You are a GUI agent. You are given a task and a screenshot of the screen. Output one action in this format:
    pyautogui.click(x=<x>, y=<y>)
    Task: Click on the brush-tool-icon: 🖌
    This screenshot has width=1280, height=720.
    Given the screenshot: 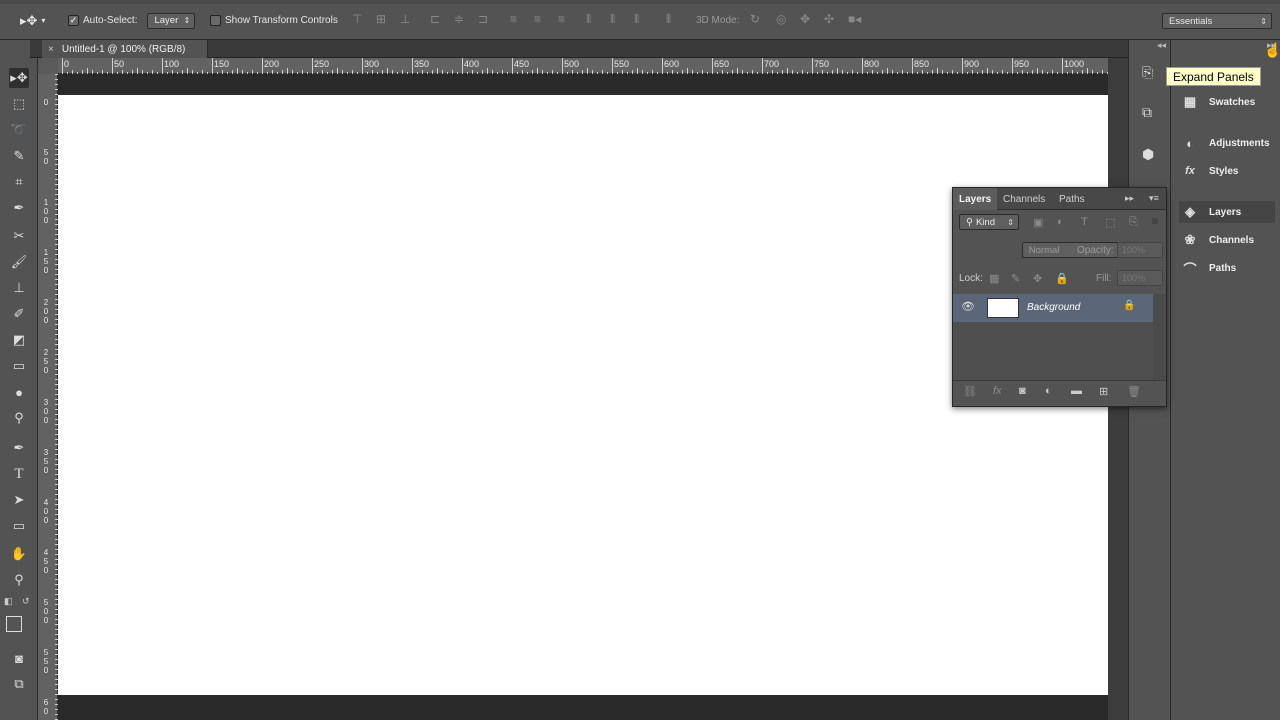 What is the action you would take?
    pyautogui.click(x=19, y=262)
    